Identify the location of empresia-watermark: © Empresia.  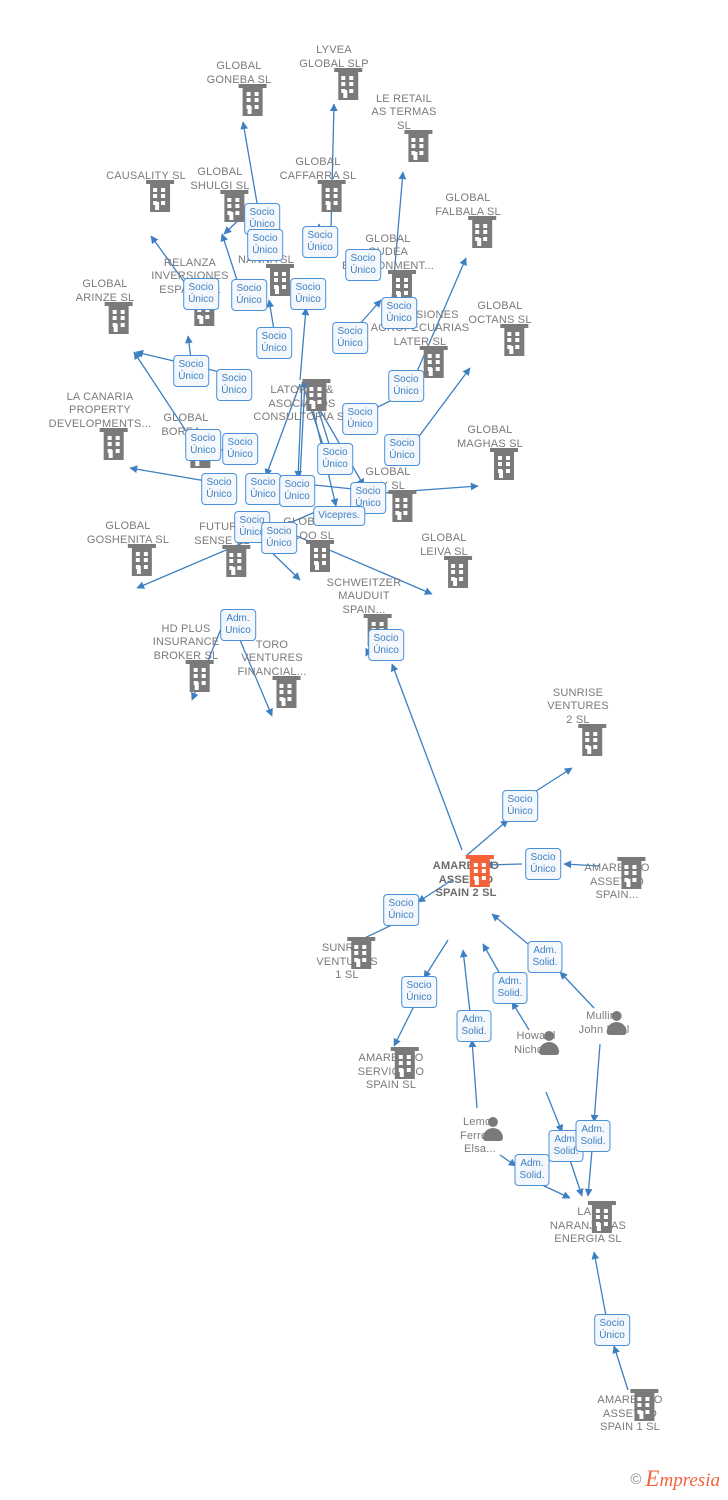
(675, 1479).